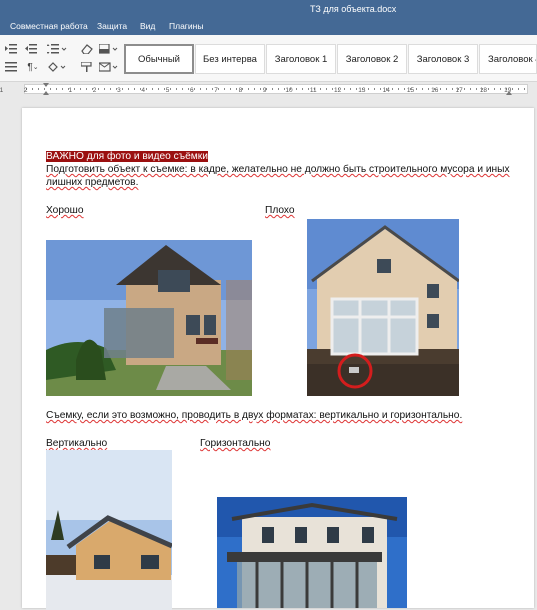 The image size is (537, 610). I want to click on menu-plugins: Плагины, so click(186, 26).